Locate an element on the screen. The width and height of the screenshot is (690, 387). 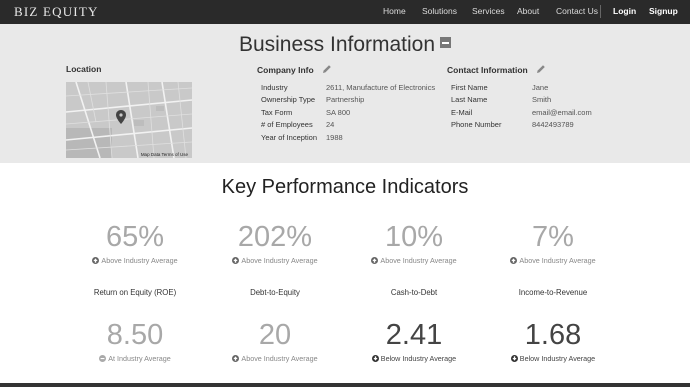
kpi-value: 8.50 is located at coordinates (135, 335).